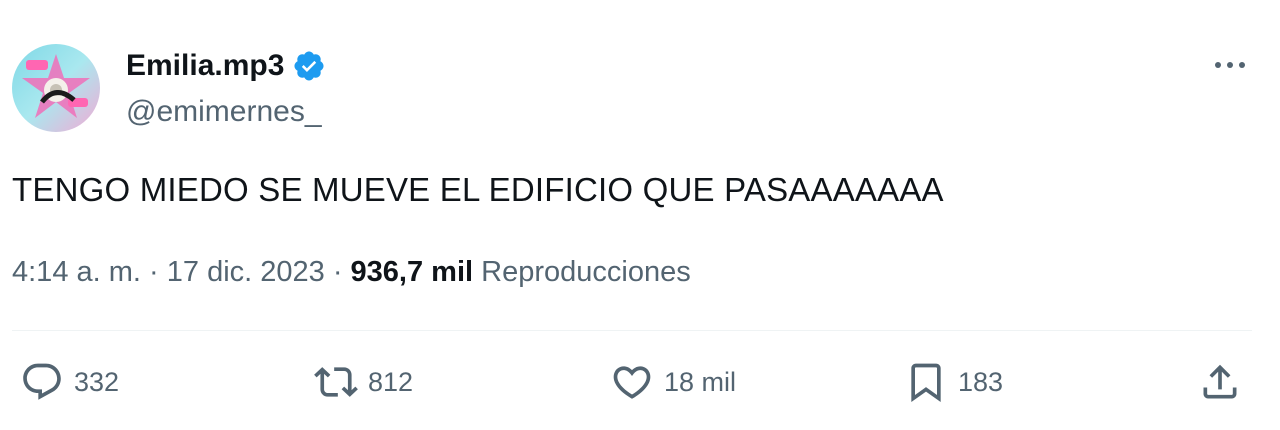 The height and width of the screenshot is (430, 1280). I want to click on avatar, so click(56, 88).